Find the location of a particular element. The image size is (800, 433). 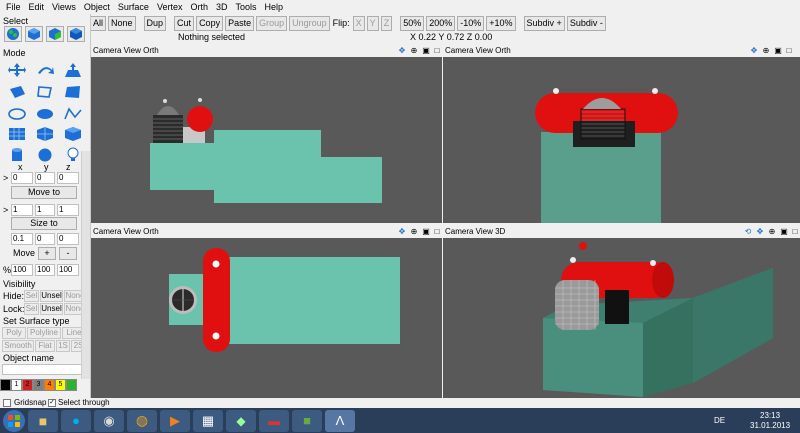

menu-views: Views is located at coordinates (64, 7).